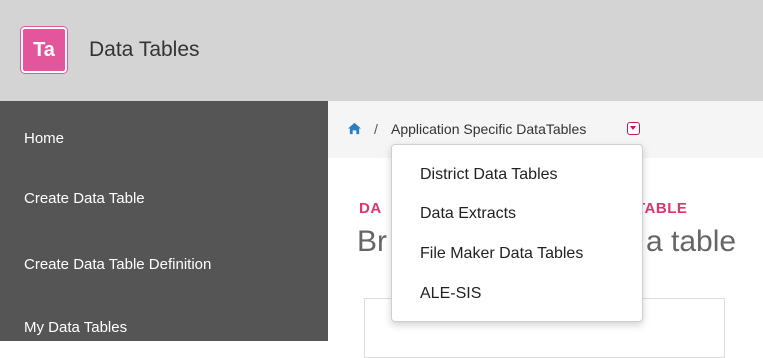  I want to click on section-label-continued: TABLE, so click(662, 208).